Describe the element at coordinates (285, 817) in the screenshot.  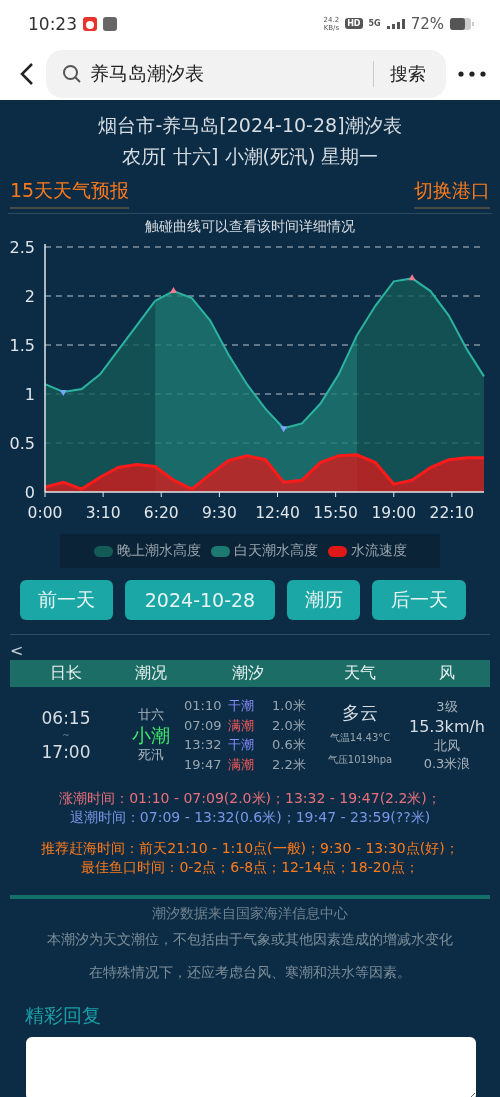
I see `tide-period: 07:09 - 13:32(0.6米)；19:47 - 23:59(??米)` at that location.